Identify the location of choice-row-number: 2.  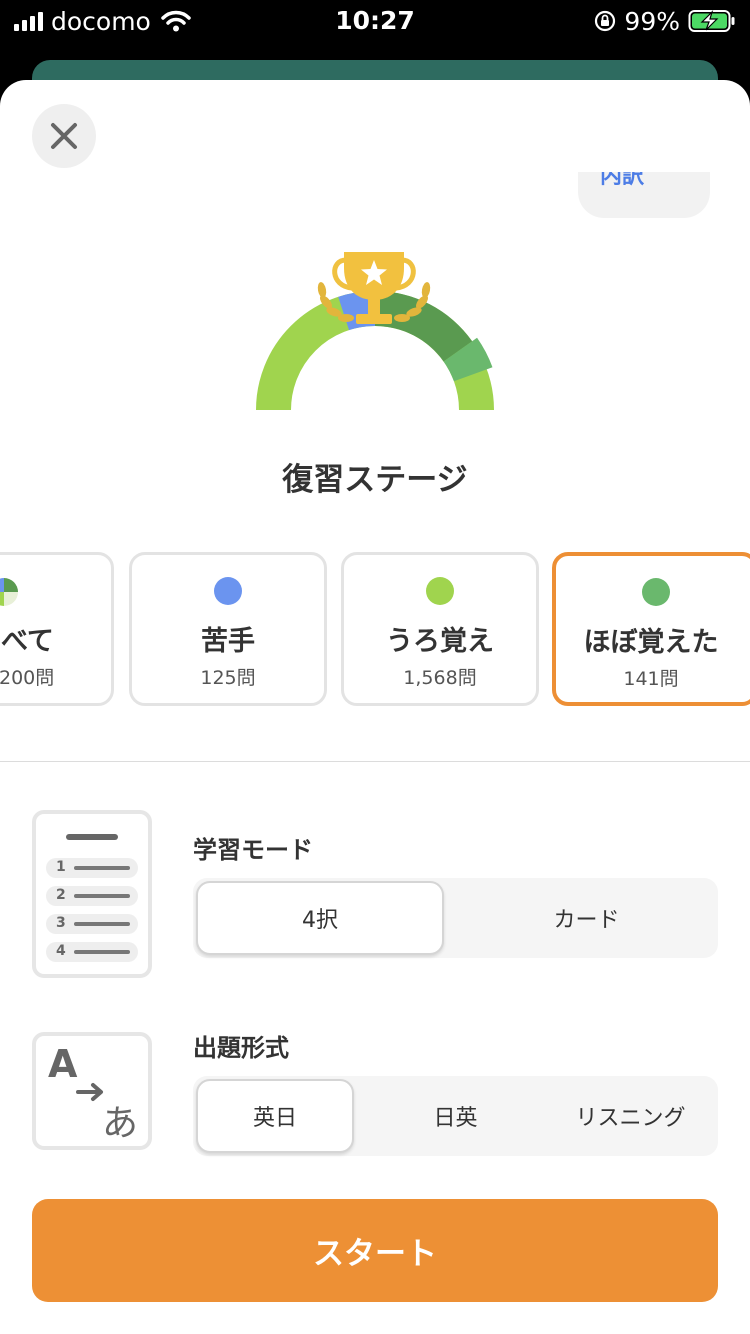
(61, 895).